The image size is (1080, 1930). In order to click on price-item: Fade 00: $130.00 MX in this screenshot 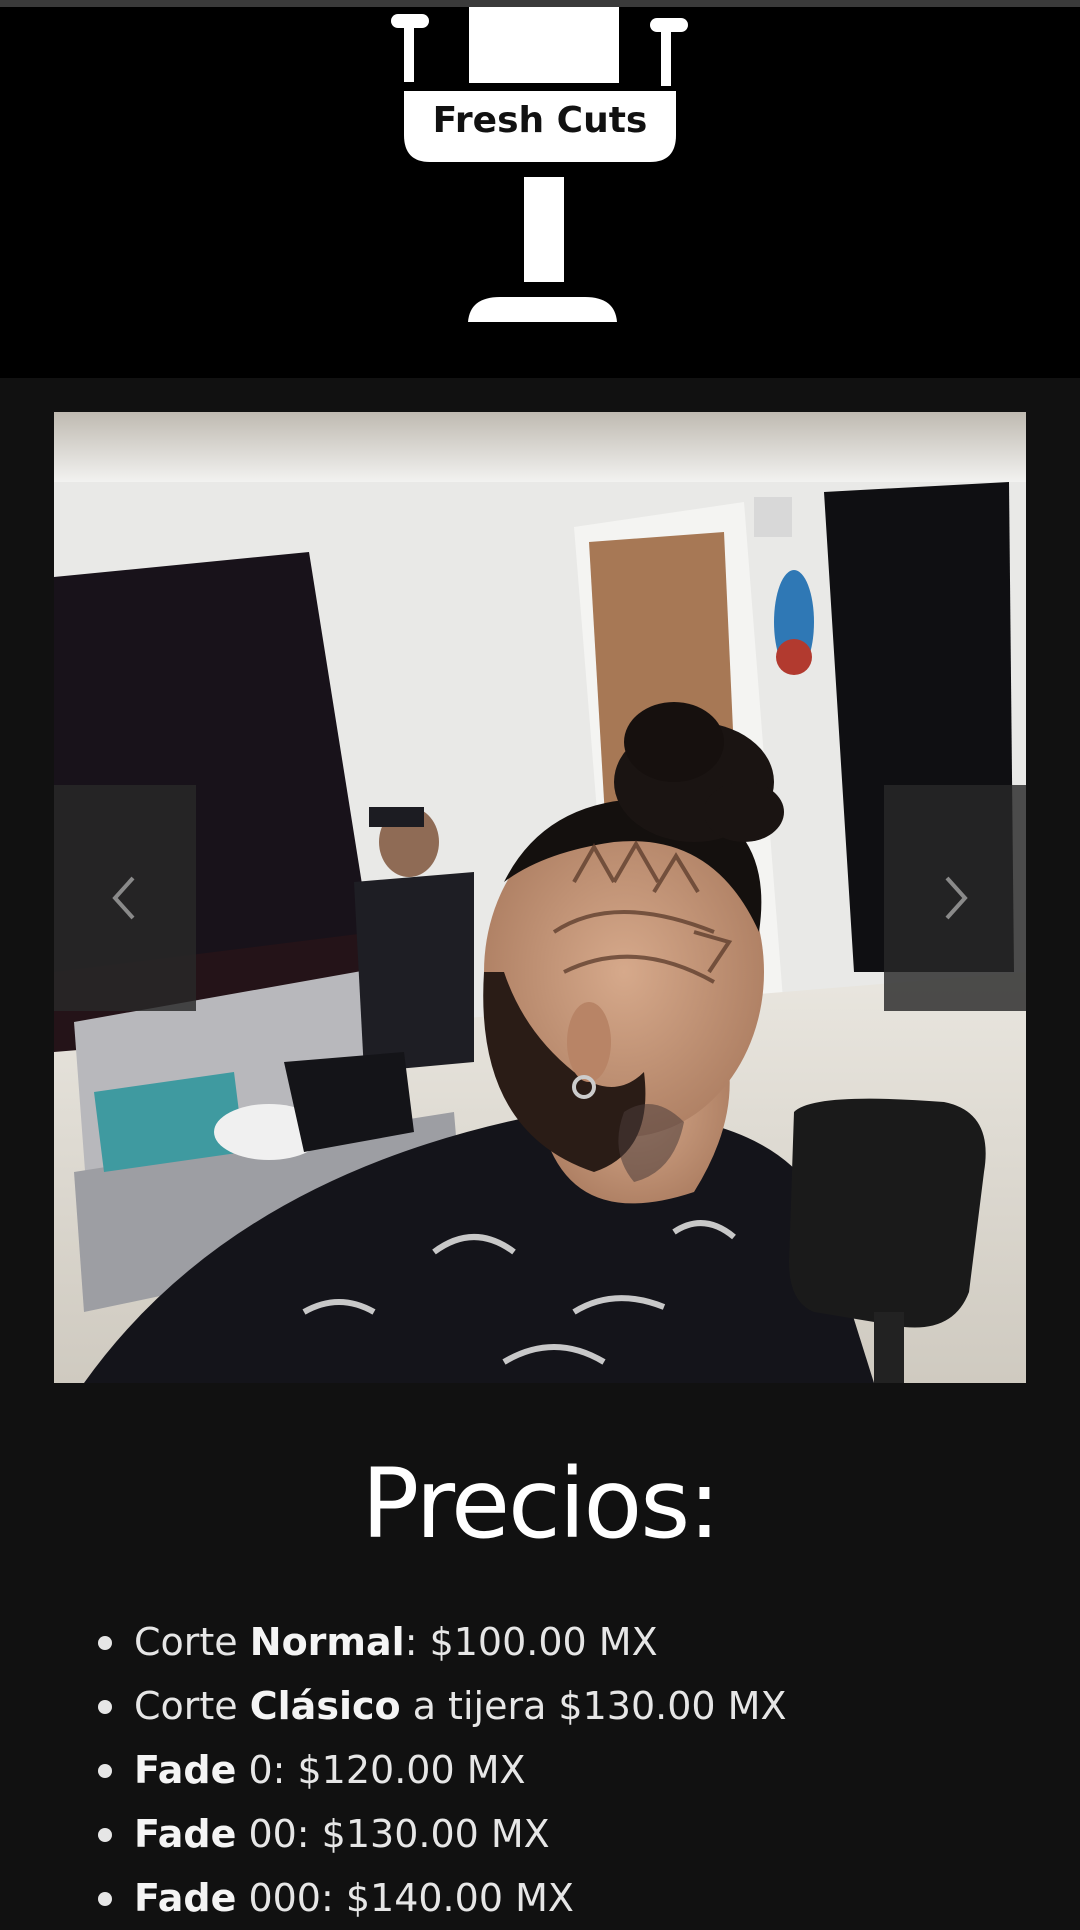, I will do `click(442, 1834)`.